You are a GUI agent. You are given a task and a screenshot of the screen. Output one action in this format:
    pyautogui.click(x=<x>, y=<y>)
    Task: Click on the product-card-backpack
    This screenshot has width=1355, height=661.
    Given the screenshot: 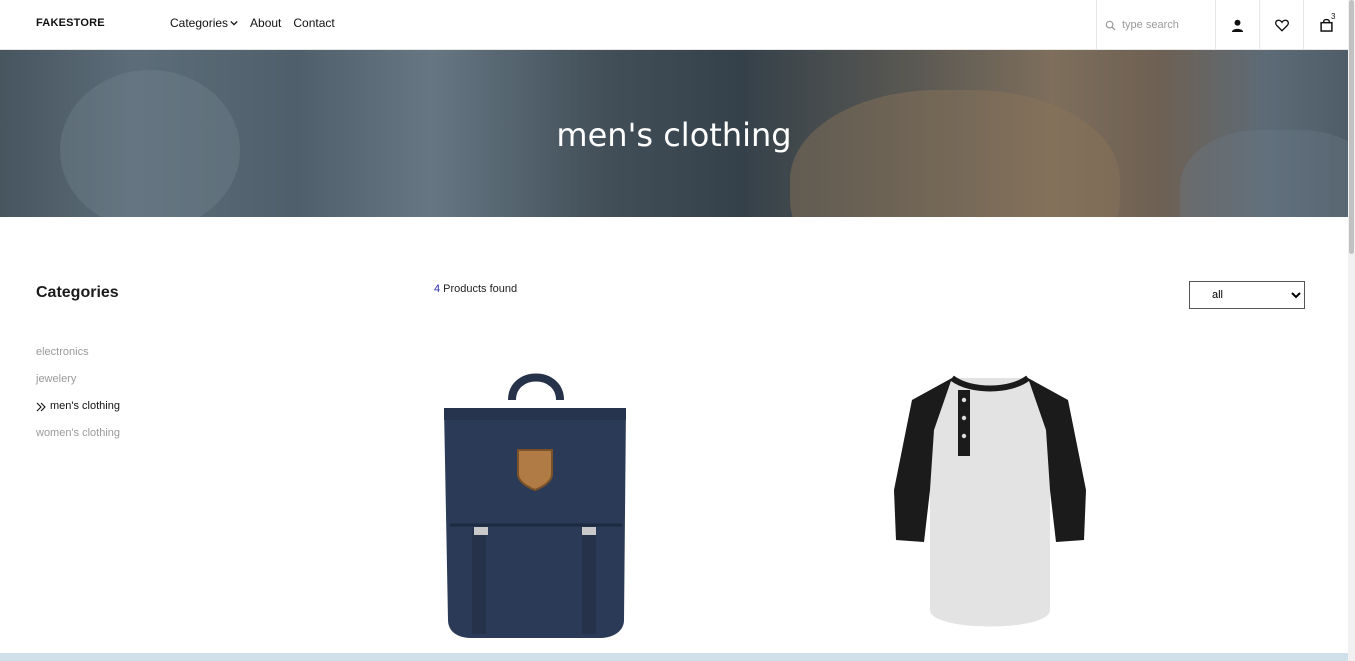 What is the action you would take?
    pyautogui.click(x=536, y=505)
    